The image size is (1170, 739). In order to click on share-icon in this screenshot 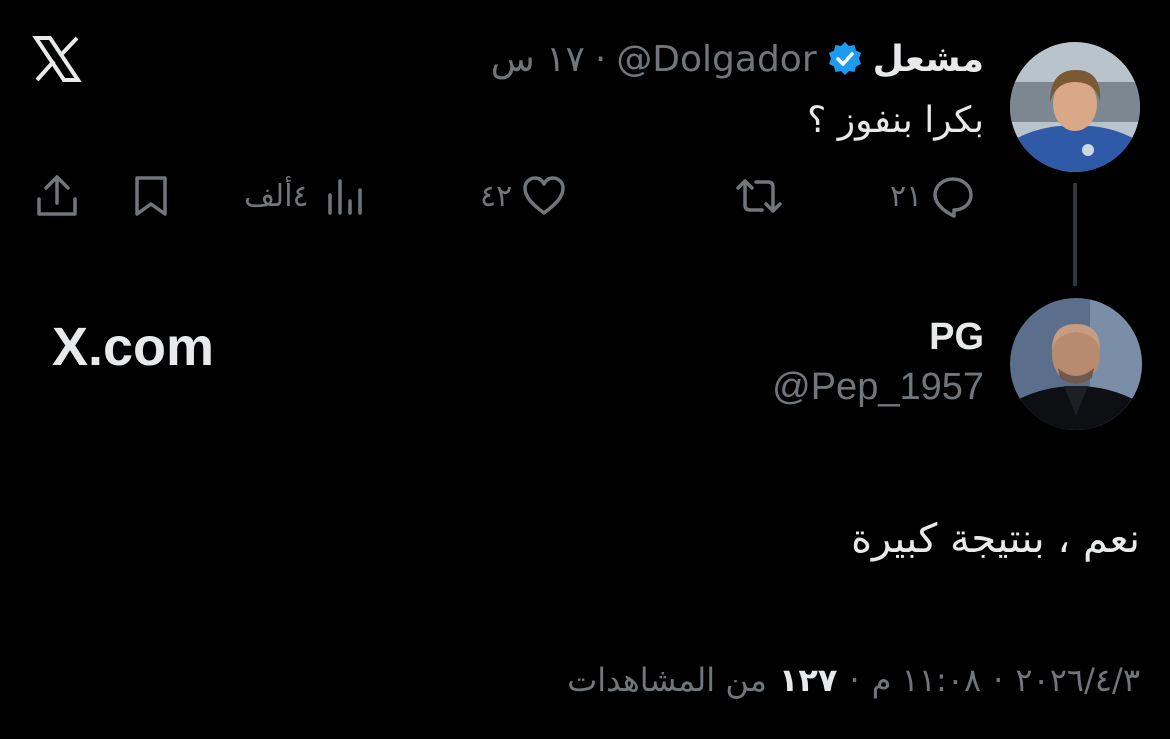, I will do `click(57, 196)`.